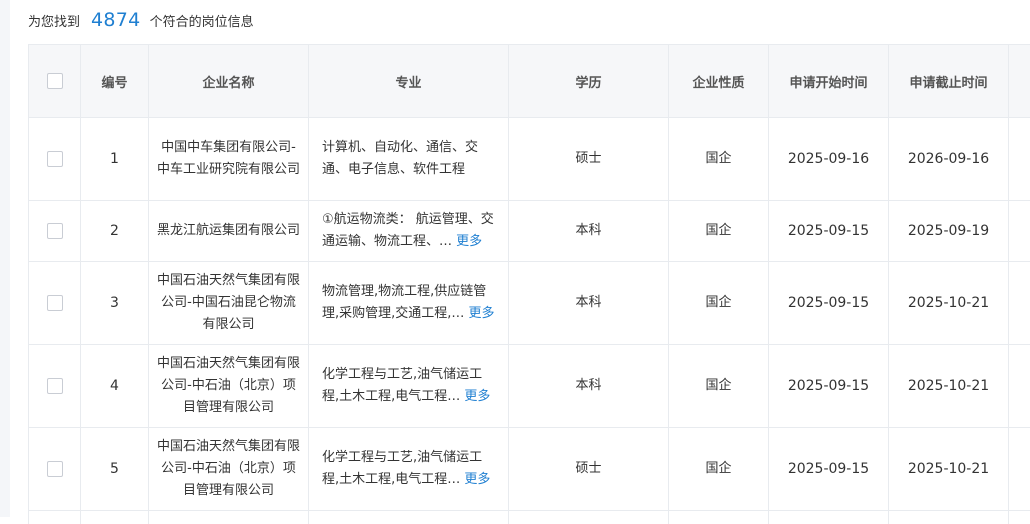 Image resolution: width=1030 pixels, height=524 pixels. I want to click on header-number: 编号, so click(115, 81).